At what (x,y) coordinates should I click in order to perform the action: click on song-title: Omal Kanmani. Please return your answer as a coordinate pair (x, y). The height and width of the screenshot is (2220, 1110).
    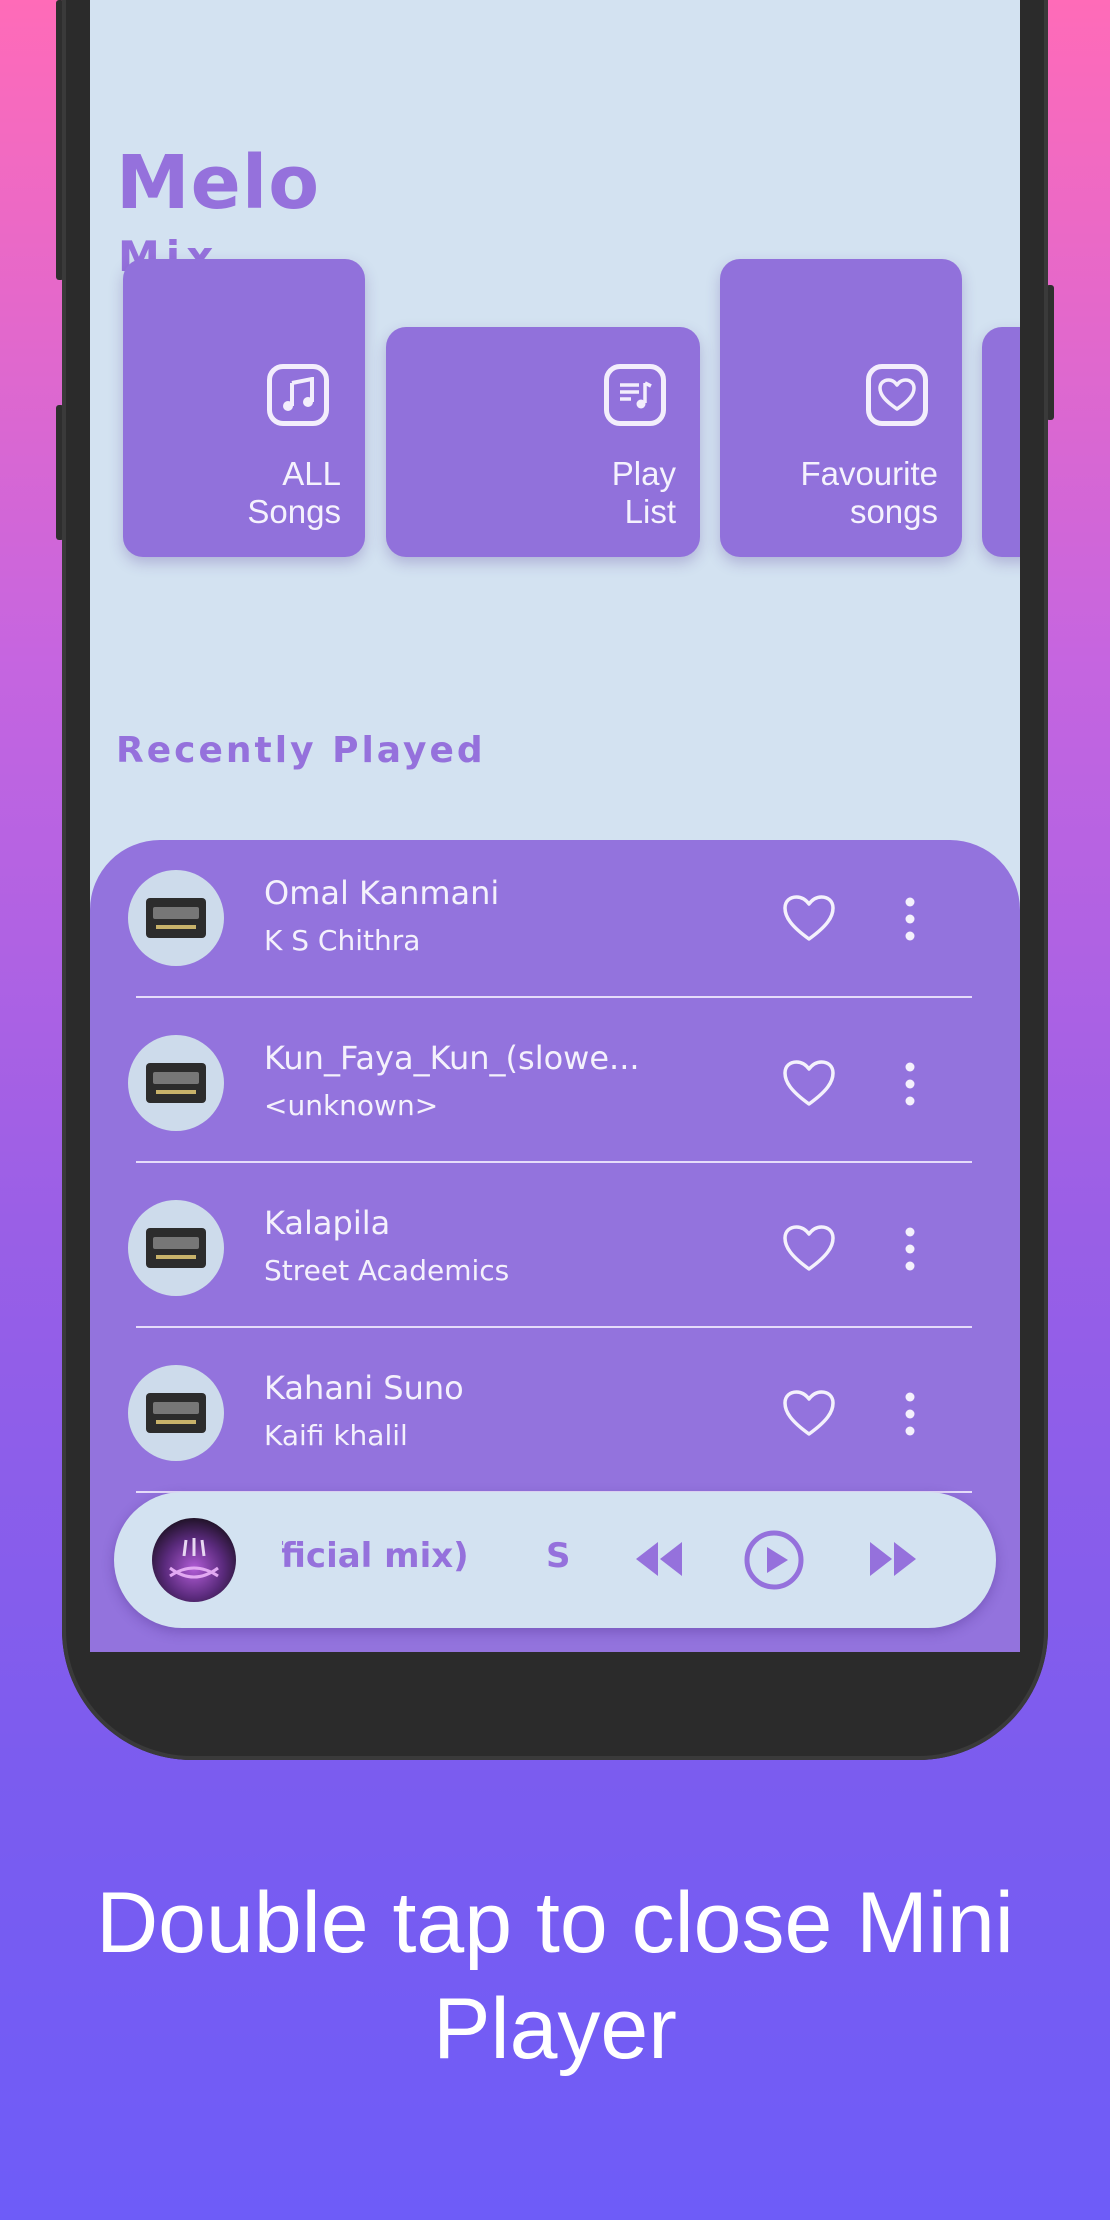
    Looking at the image, I should click on (382, 893).